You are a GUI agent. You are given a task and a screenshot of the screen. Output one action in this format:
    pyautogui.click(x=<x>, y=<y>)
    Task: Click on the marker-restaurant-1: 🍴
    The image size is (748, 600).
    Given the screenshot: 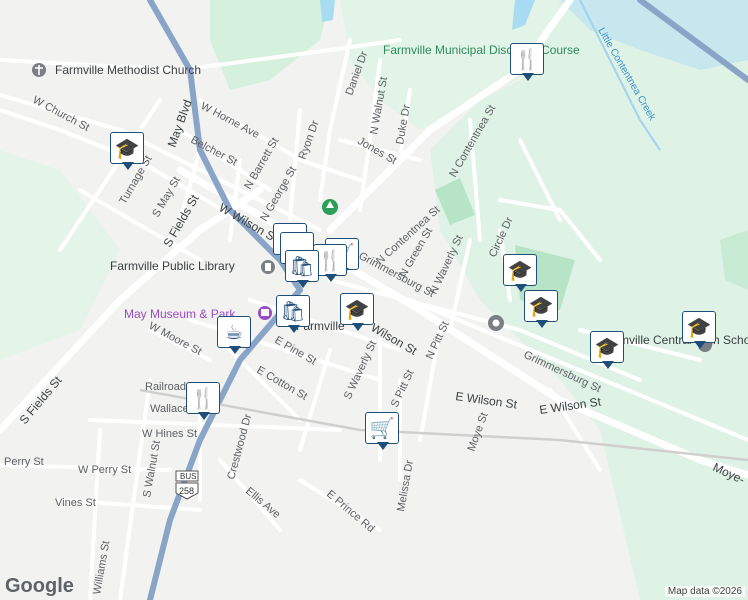 What is the action you would take?
    pyautogui.click(x=528, y=63)
    